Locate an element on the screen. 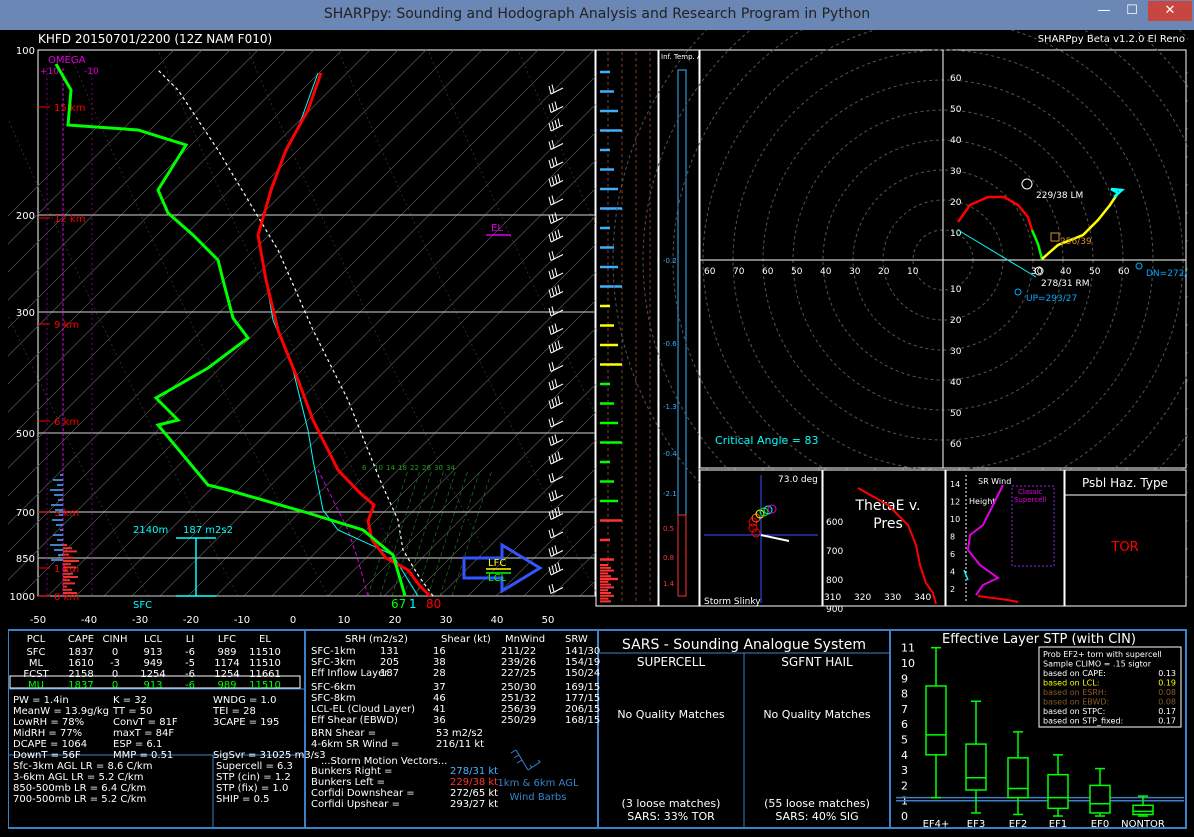 The image size is (1194, 837). kin-header-srw: SRW is located at coordinates (576, 639).